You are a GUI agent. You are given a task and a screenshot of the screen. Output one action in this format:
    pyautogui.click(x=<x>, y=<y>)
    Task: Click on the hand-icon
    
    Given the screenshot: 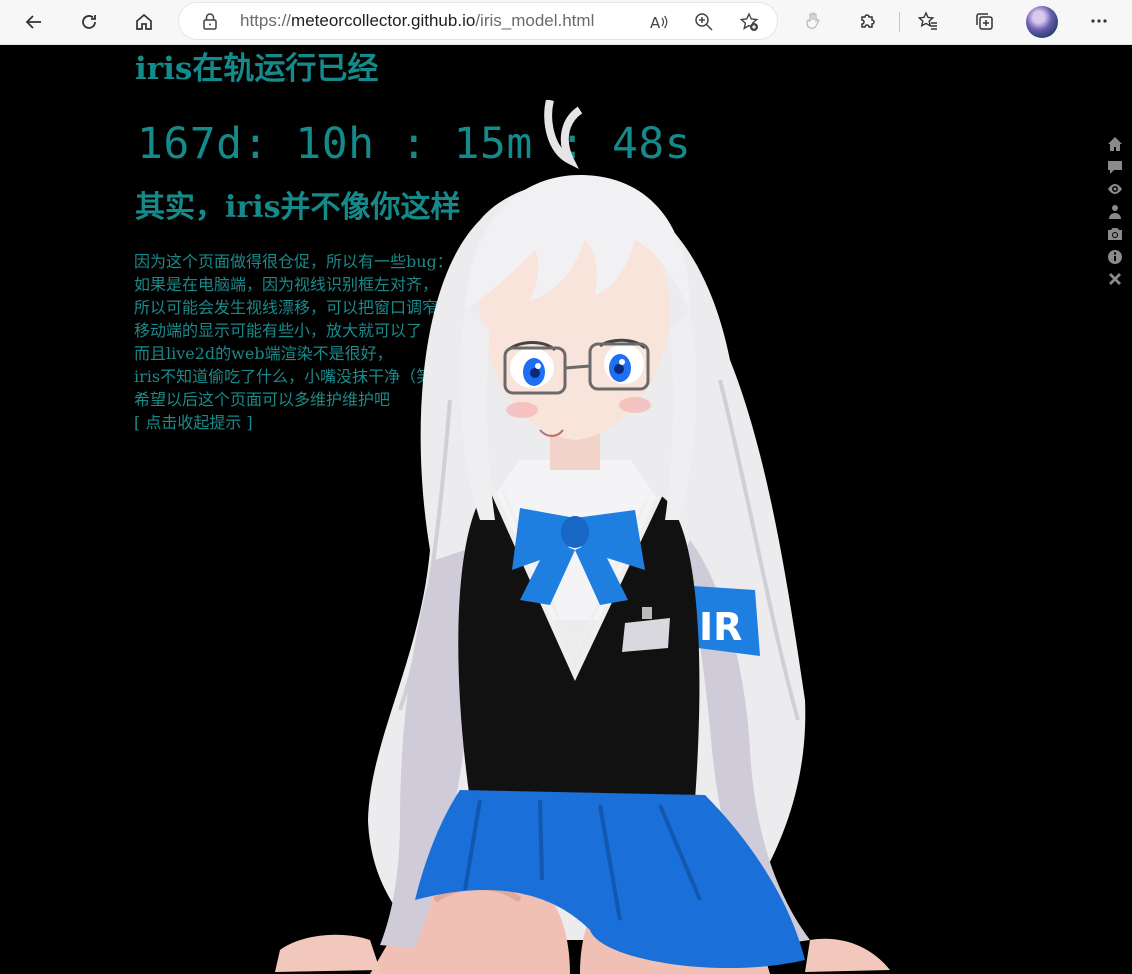 What is the action you would take?
    pyautogui.click(x=813, y=20)
    